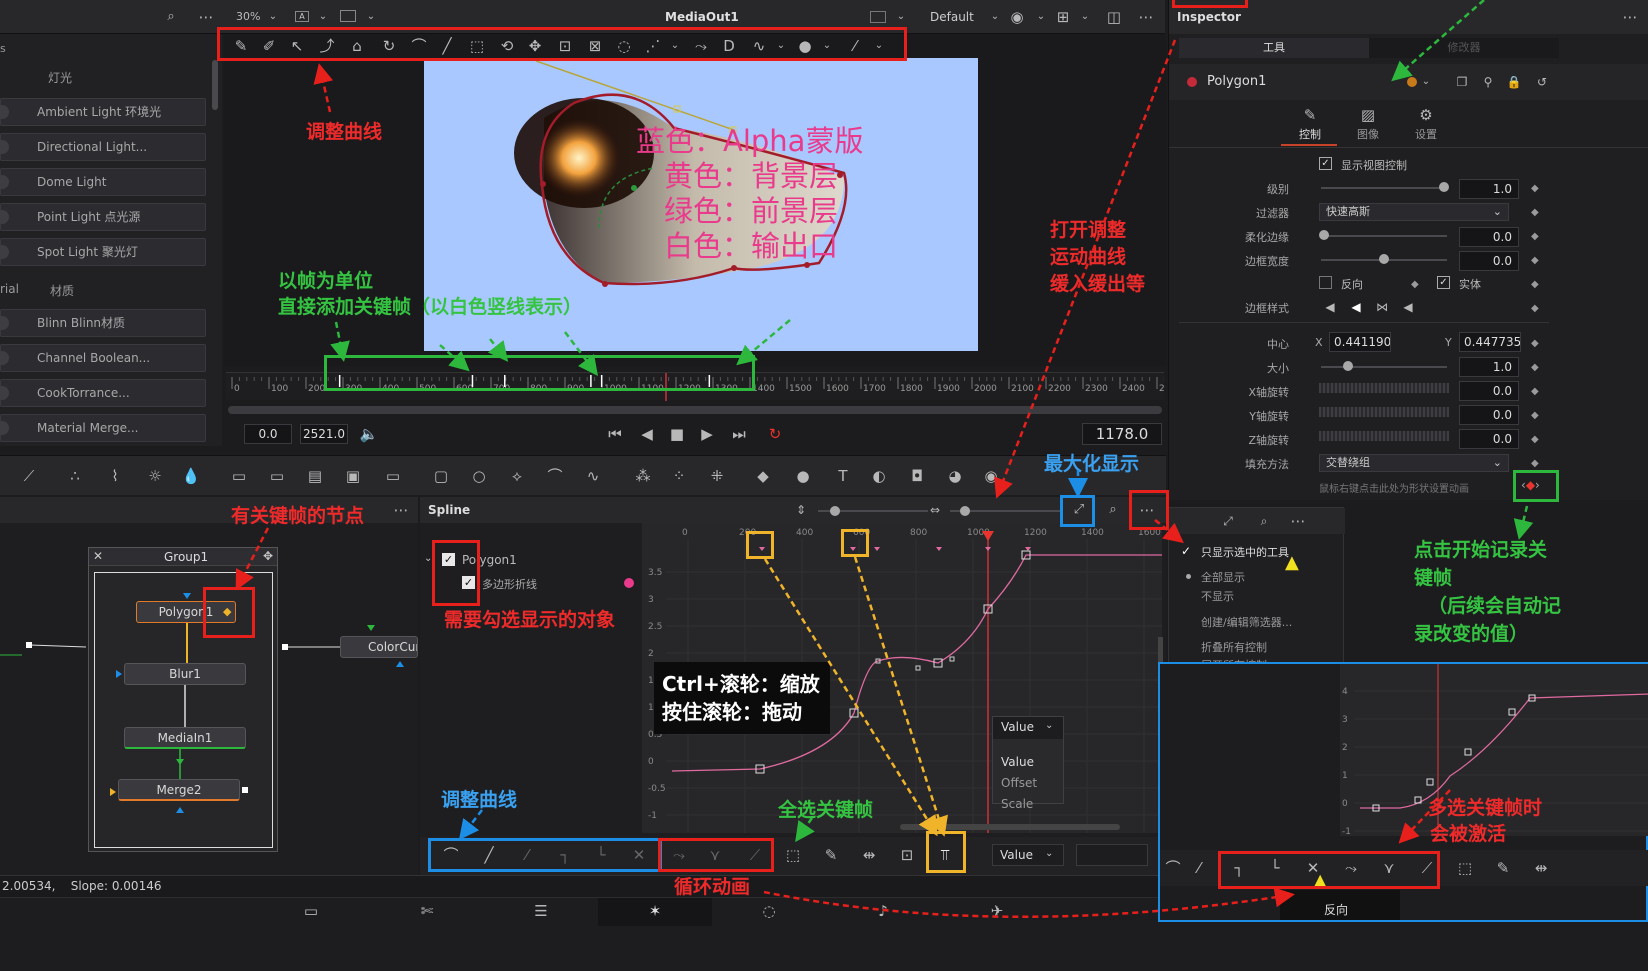  Describe the element at coordinates (643, 476) in the screenshot. I see `pemitter-icon: ⁂` at that location.